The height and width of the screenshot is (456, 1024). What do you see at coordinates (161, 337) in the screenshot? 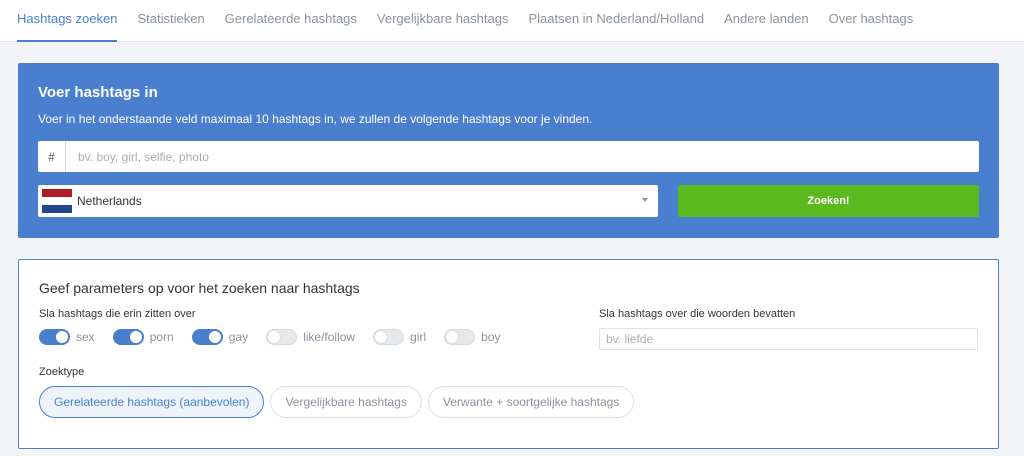
I see `toggle-label: porn` at bounding box center [161, 337].